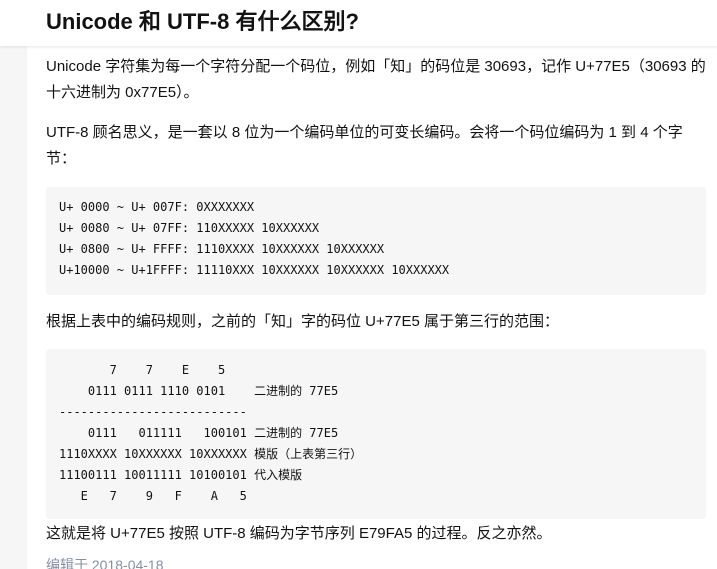 The width and height of the screenshot is (717, 569). I want to click on question-header: Unicode 和 UTF-8 有什么区别?, so click(358, 23).